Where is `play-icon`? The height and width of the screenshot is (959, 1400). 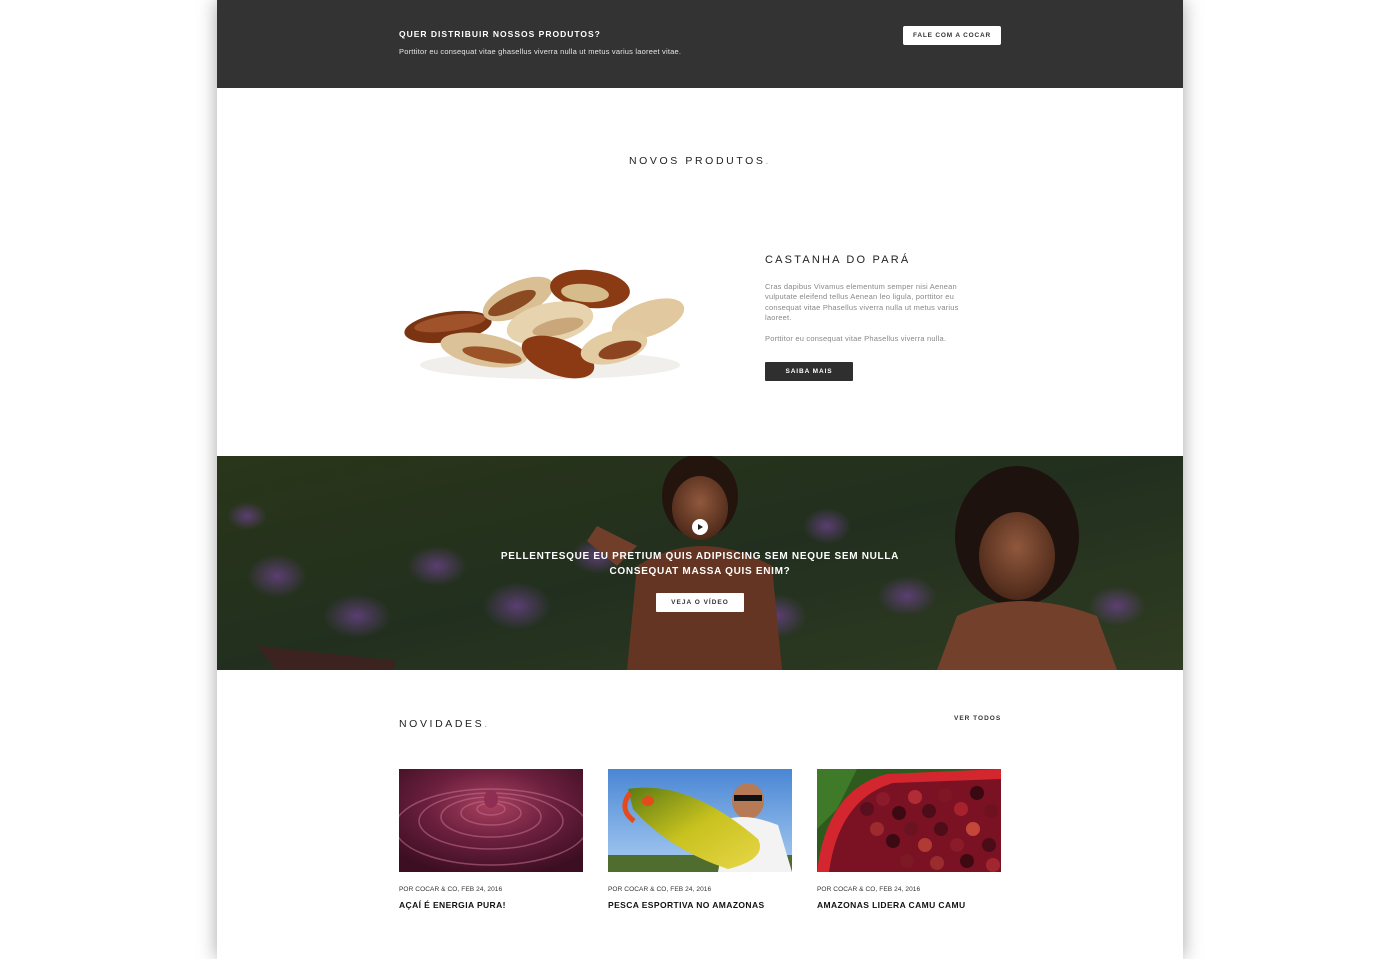
play-icon is located at coordinates (700, 527).